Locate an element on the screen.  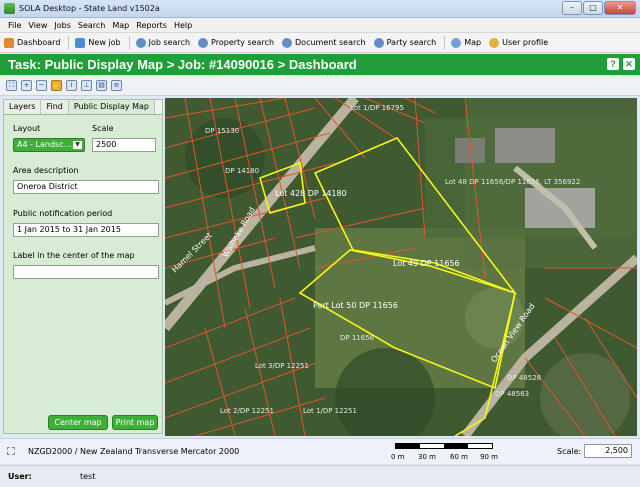
crs-icon is located at coordinates (11, 451).